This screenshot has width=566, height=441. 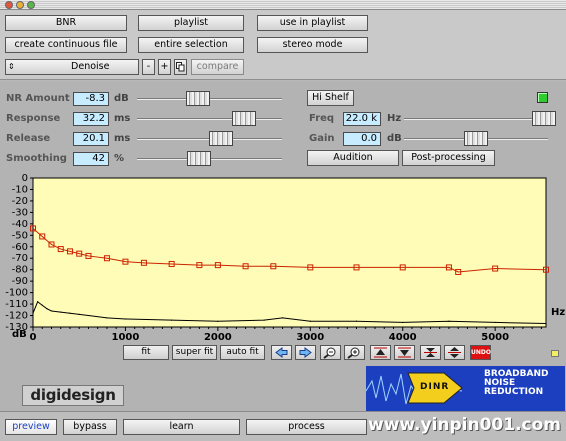 What do you see at coordinates (28, 138) in the screenshot?
I see `release-label: Release` at bounding box center [28, 138].